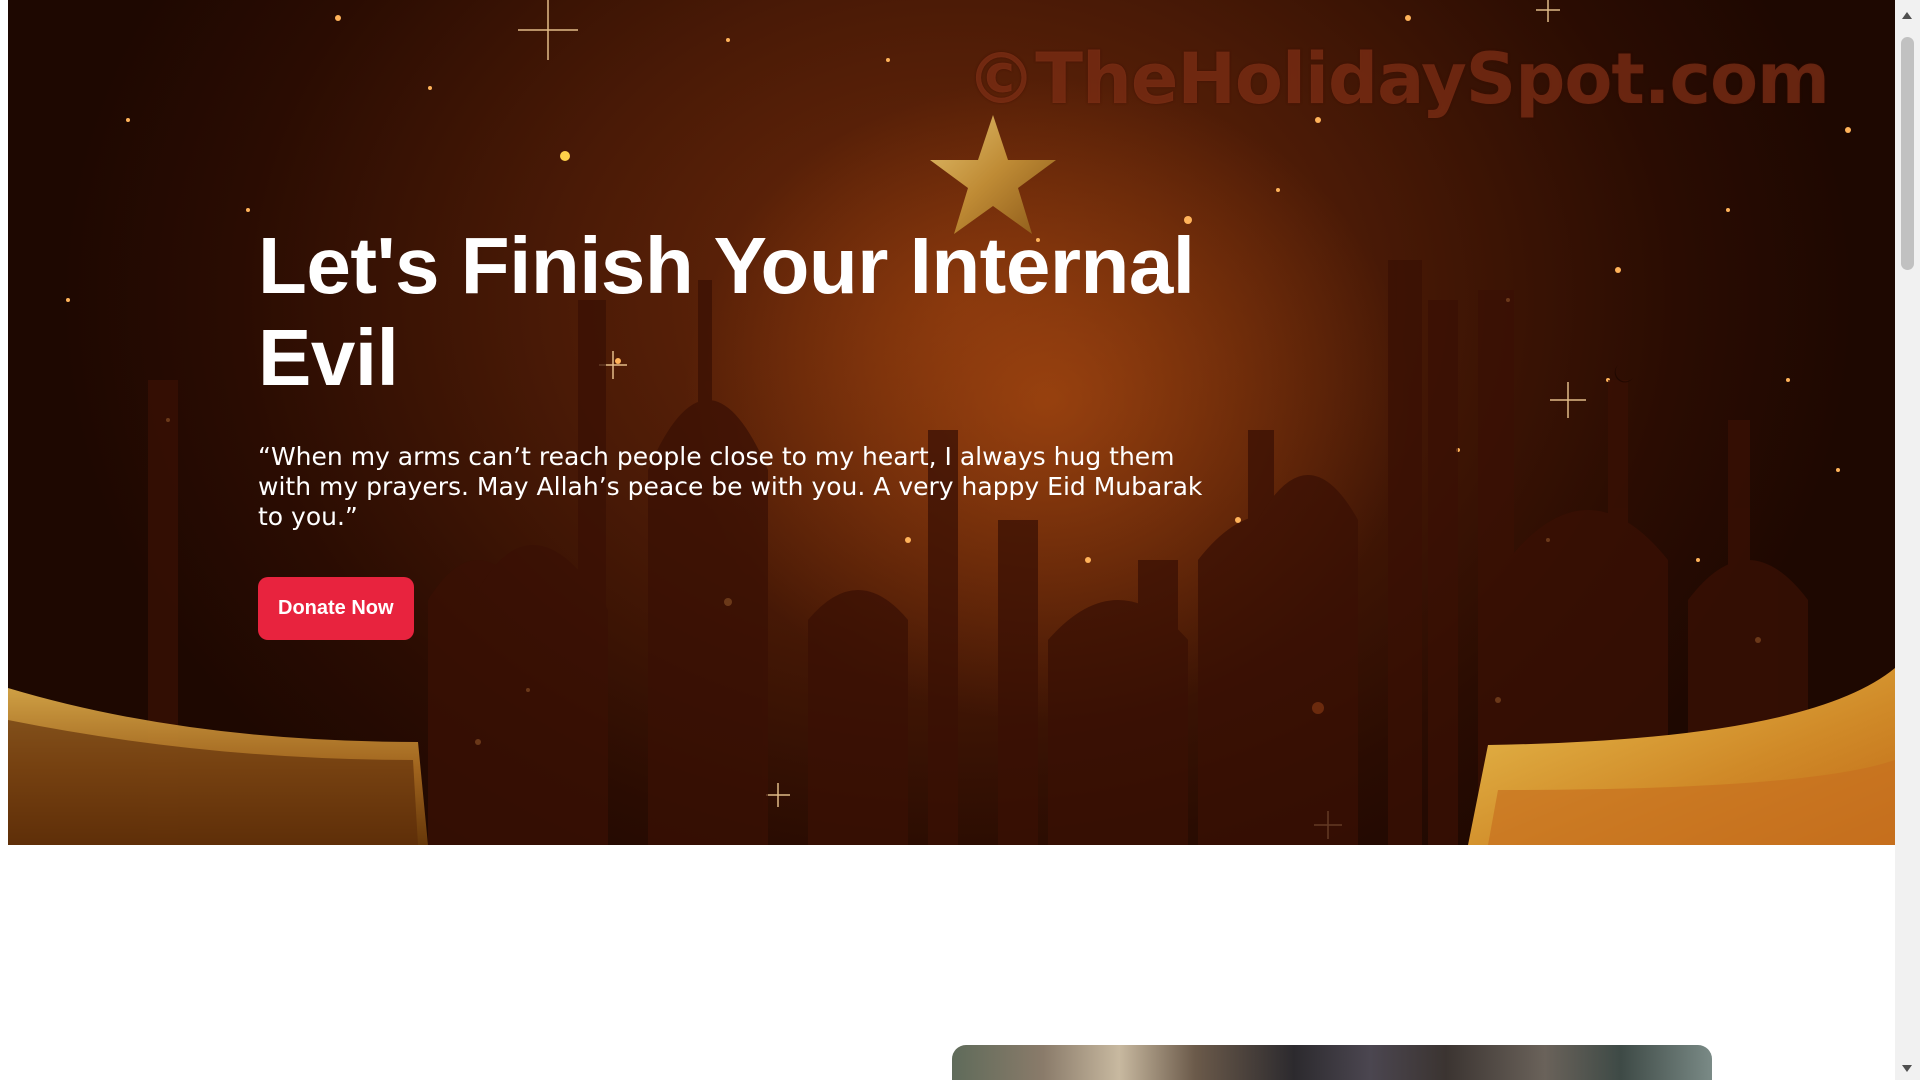 This screenshot has height=1080, width=1920. I want to click on hero-title: Let's Finish Your Internal Evil, so click(726, 311).